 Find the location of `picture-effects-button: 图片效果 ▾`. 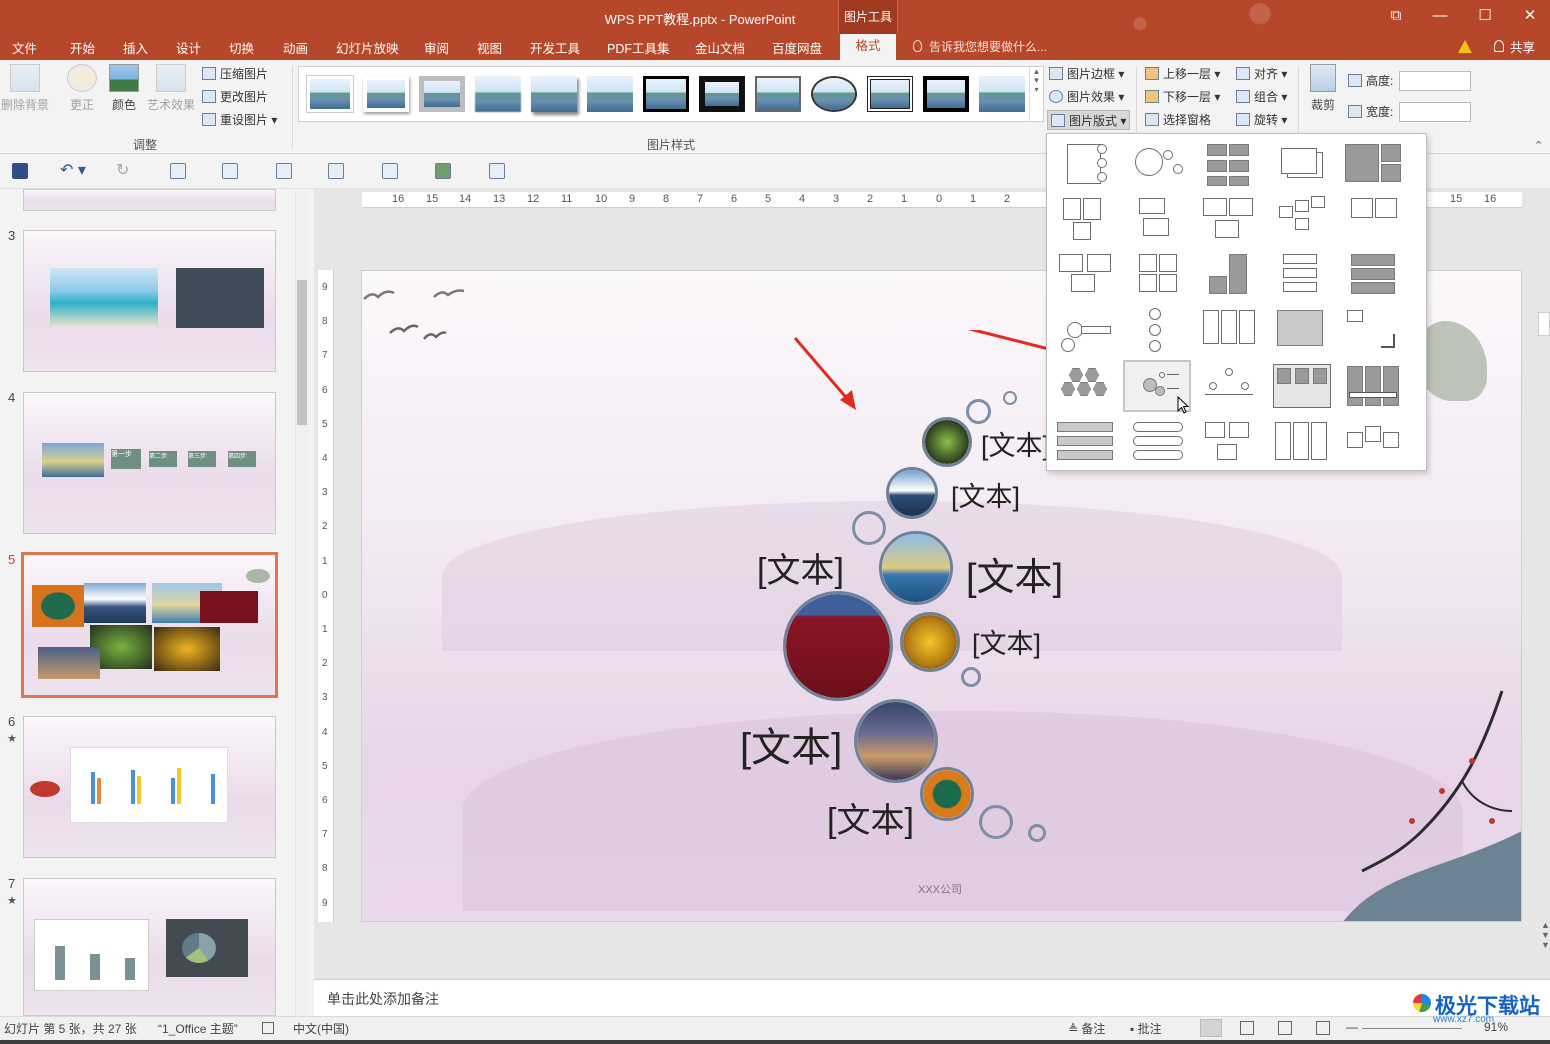

picture-effects-button: 图片效果 ▾ is located at coordinates (1086, 97).